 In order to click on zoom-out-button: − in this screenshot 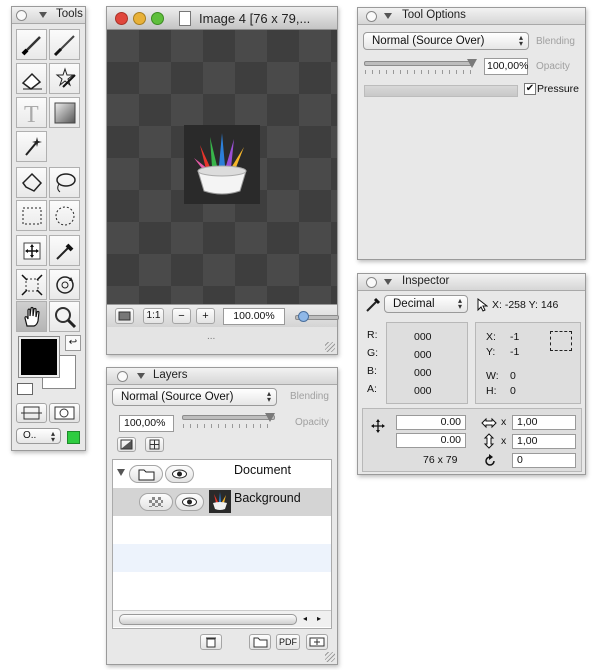, I will do `click(181, 316)`.